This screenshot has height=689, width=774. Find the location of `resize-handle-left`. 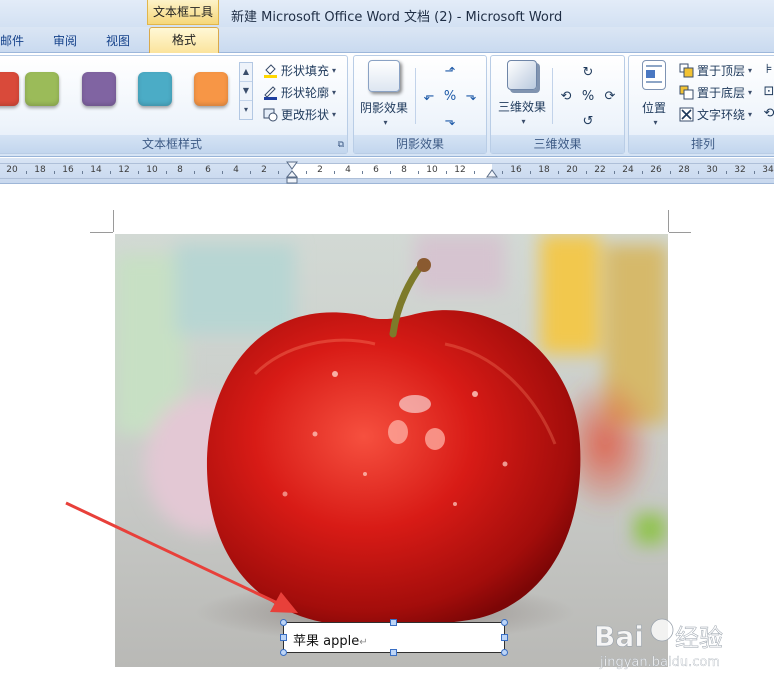

resize-handle-left is located at coordinates (283, 637).